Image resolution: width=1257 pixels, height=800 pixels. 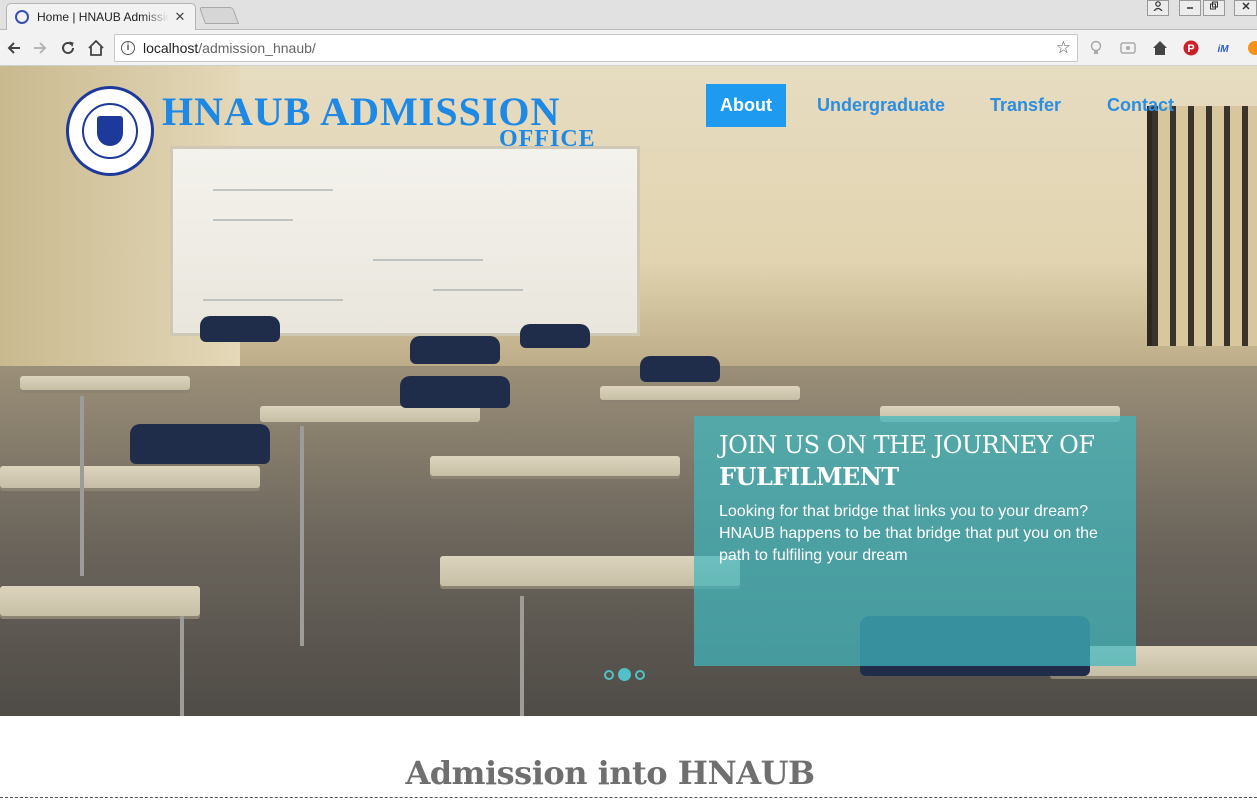 I want to click on url-host: localhost, so click(x=171, y=48).